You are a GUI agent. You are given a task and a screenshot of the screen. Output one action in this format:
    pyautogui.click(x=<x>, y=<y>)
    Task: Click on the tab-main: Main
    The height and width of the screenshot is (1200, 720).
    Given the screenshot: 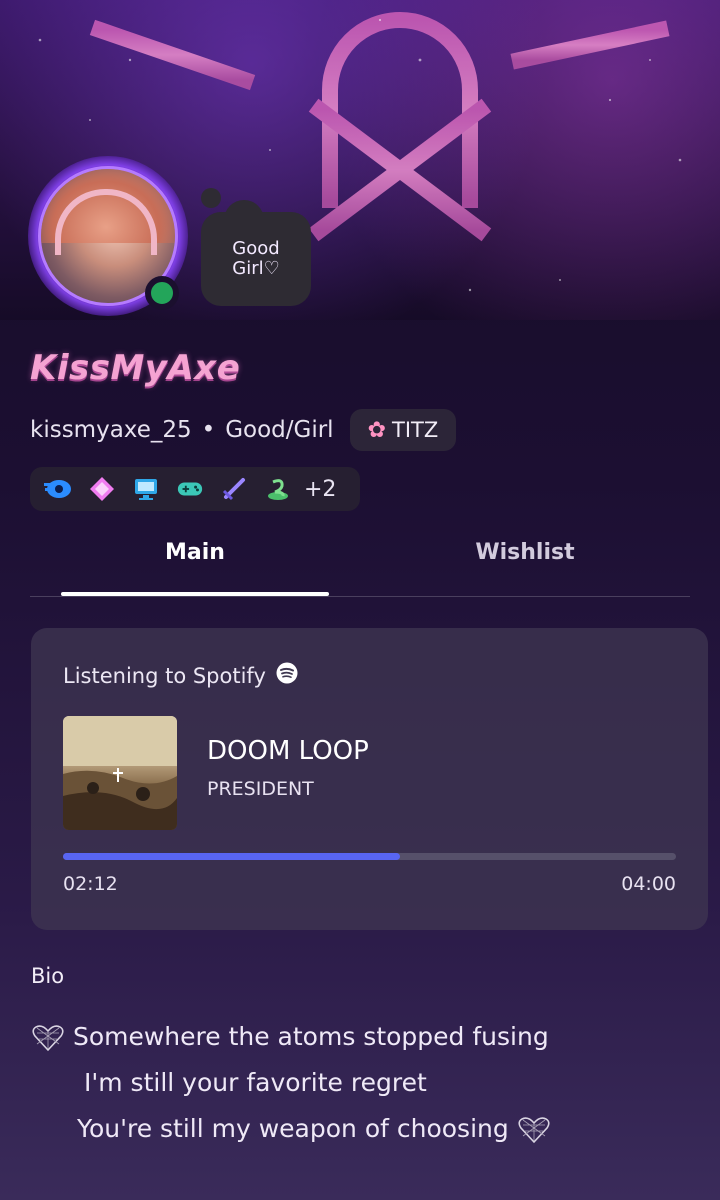 What is the action you would take?
    pyautogui.click(x=195, y=552)
    